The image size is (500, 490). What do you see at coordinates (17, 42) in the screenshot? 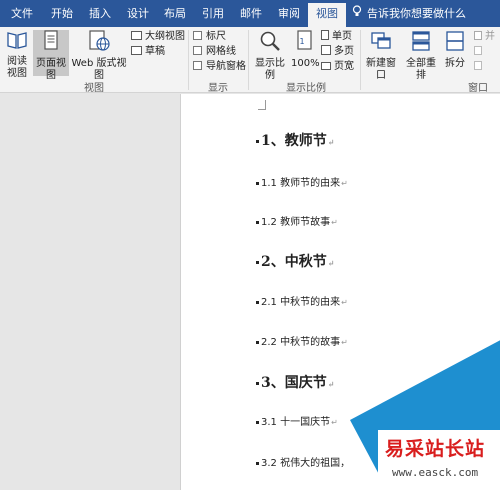
I see `book-icon` at bounding box center [17, 42].